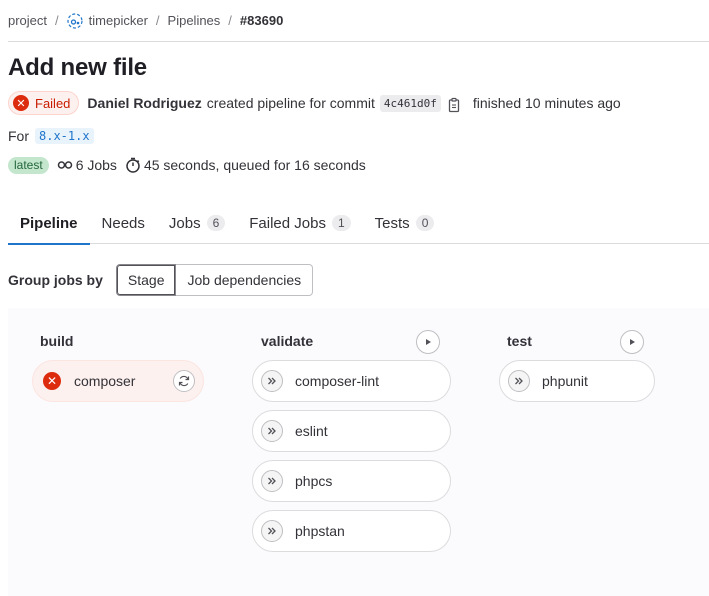 The width and height of the screenshot is (709, 596). I want to click on tab-count: 6, so click(216, 223).